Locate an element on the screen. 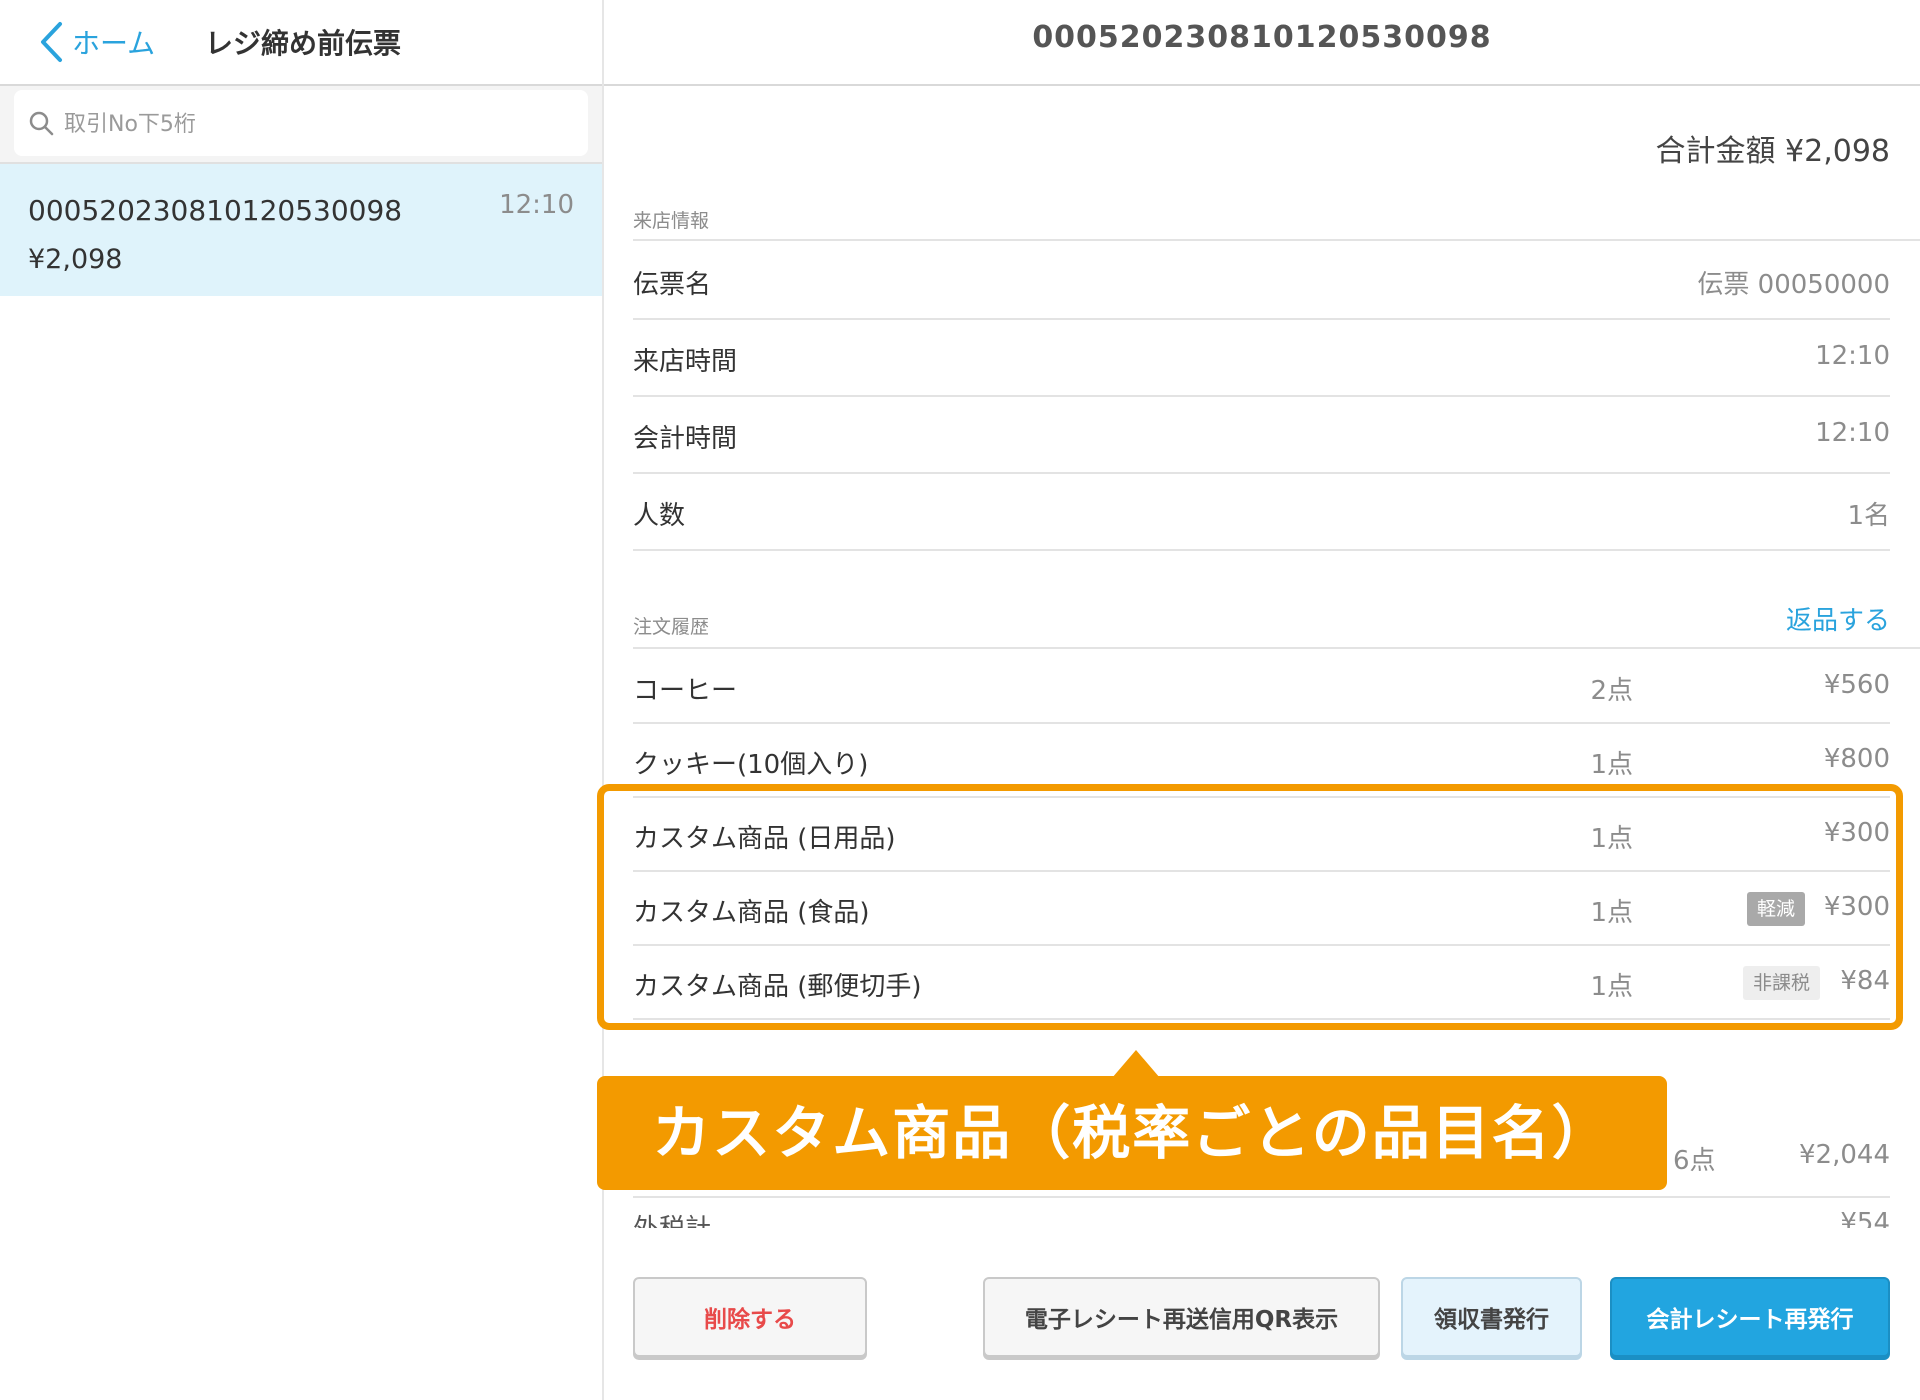 Image resolution: width=1920 pixels, height=1400 pixels. order-item-price: ¥560 is located at coordinates (1856, 685).